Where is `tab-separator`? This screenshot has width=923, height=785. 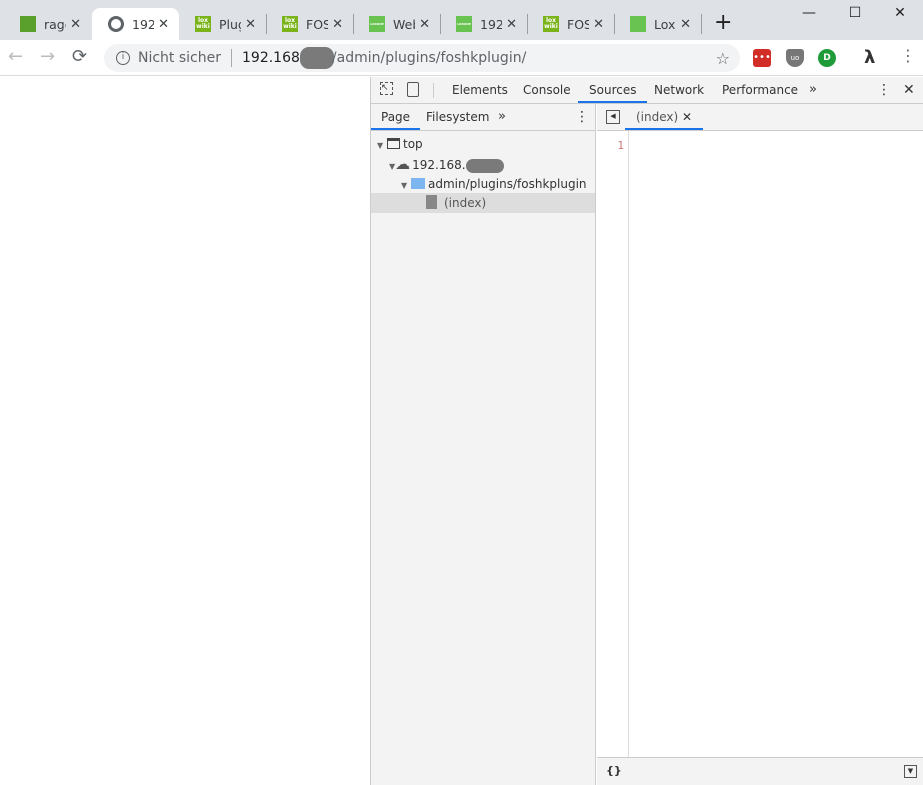
tab-separator is located at coordinates (701, 24).